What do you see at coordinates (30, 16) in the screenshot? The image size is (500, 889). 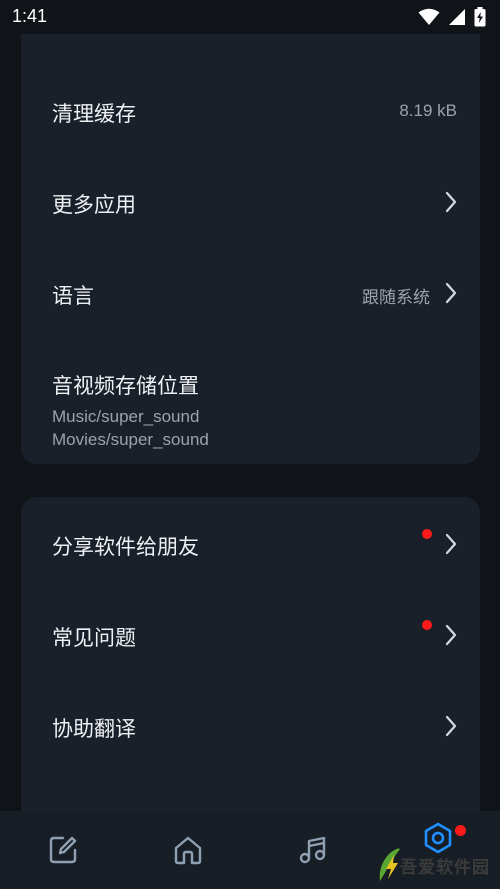 I see `status-time: 1:41` at bounding box center [30, 16].